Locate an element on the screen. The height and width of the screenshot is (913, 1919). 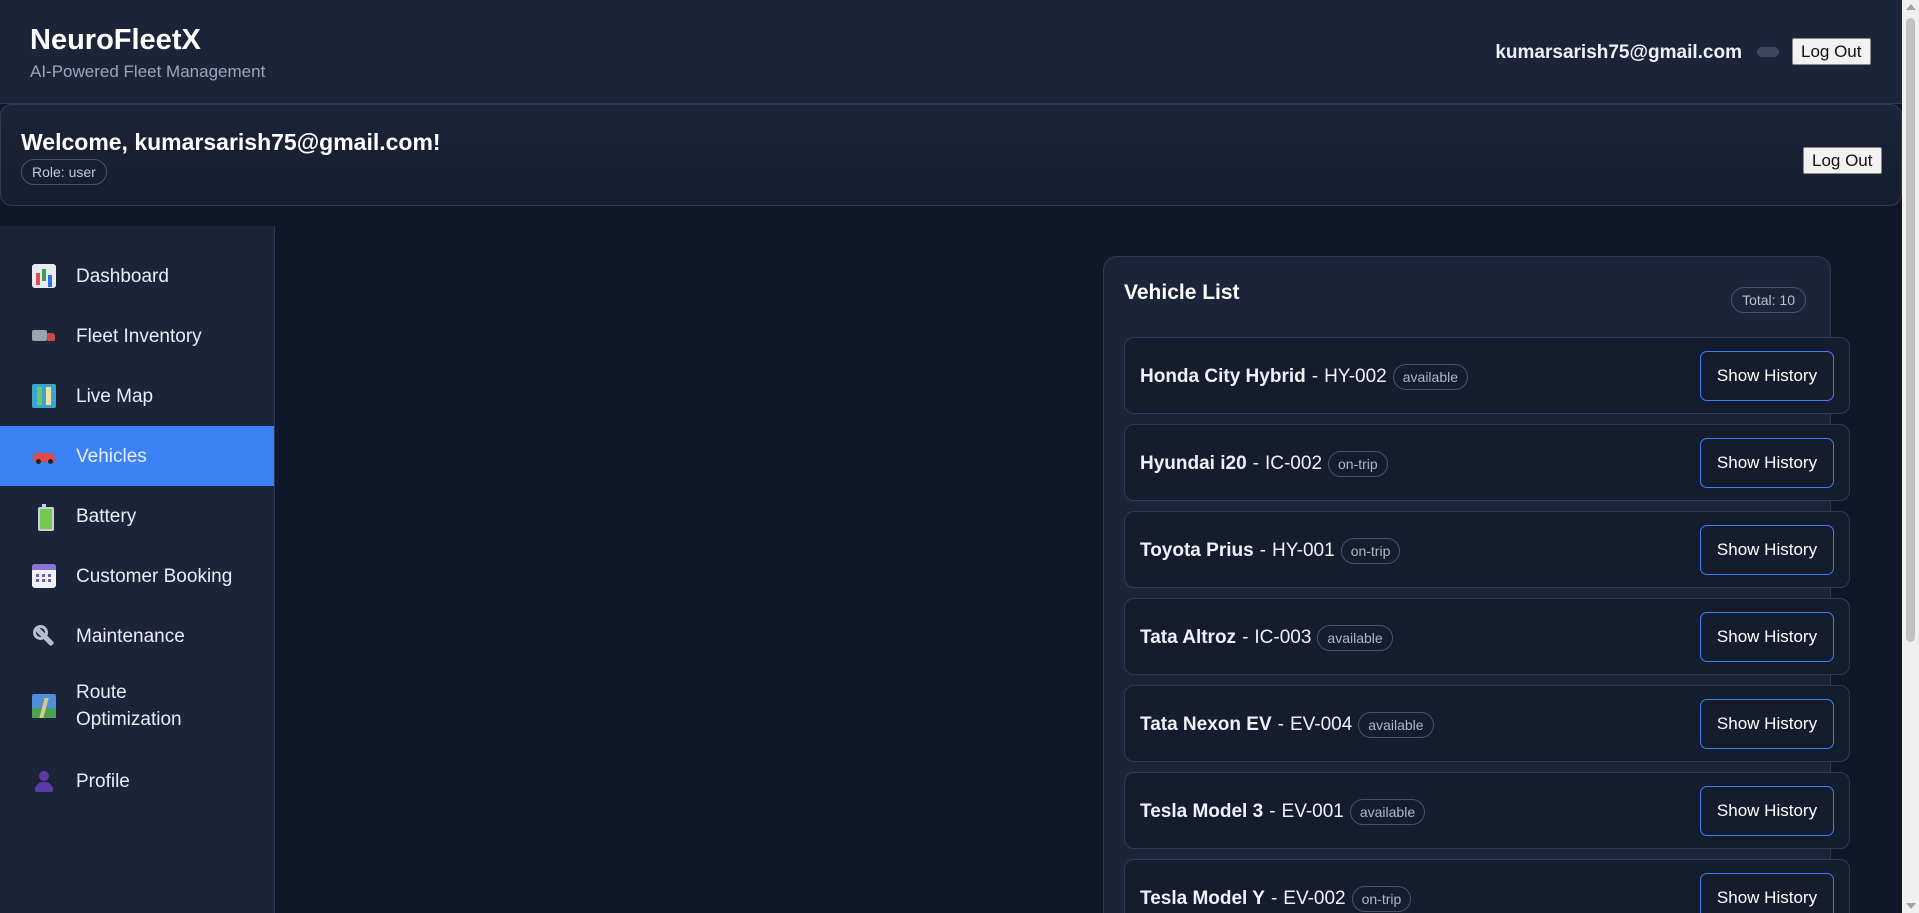
vehicle-name: Tesla Model 3 is located at coordinates (1202, 811).